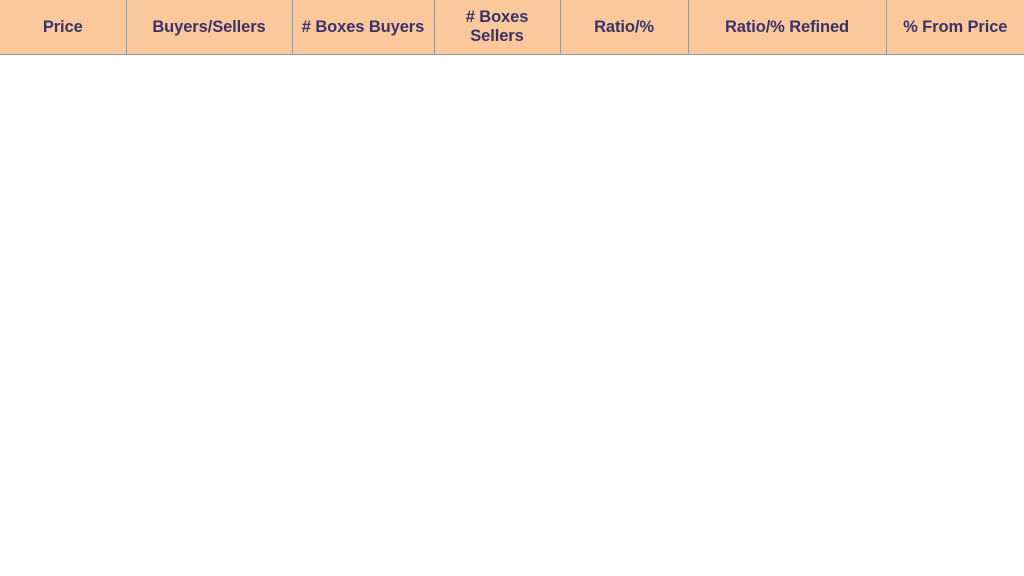 Image resolution: width=1024 pixels, height=576 pixels. Describe the element at coordinates (63, 27) in the screenshot. I see `column-header-price: Price` at that location.